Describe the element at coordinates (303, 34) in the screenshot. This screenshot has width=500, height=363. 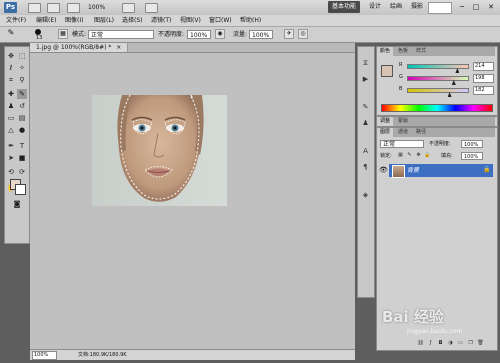
I see `pressure-size-icon: ◎` at that location.